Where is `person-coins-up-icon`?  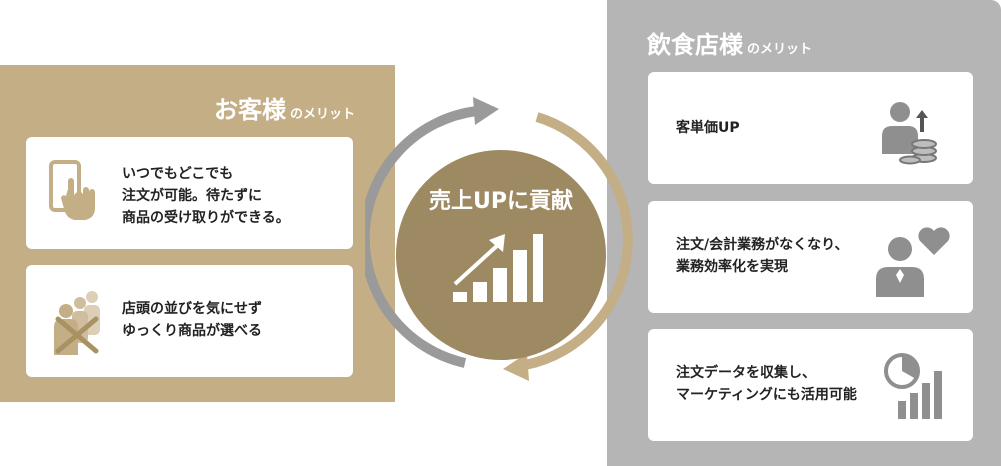
person-coins-up-icon is located at coordinates (909, 133).